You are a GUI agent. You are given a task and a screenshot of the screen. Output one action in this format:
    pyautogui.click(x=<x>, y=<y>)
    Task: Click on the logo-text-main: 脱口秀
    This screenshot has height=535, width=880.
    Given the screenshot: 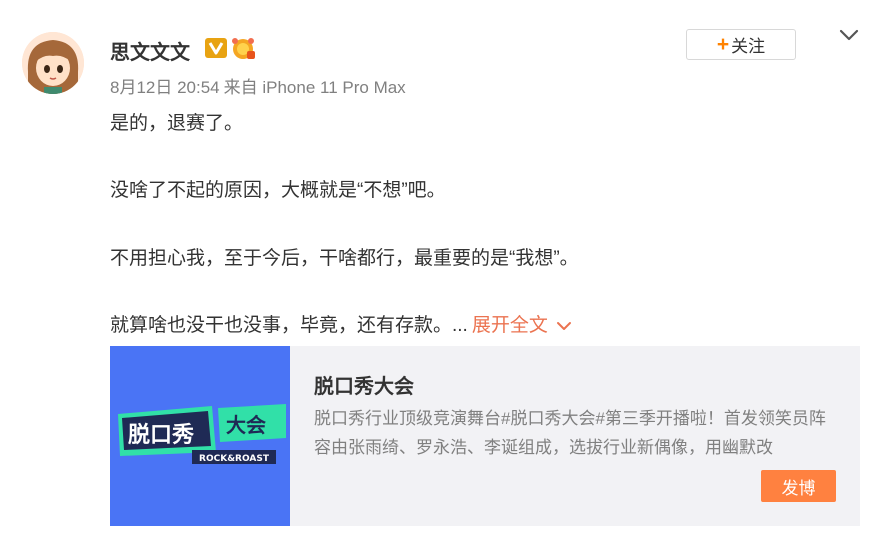 What is the action you would take?
    pyautogui.click(x=161, y=435)
    